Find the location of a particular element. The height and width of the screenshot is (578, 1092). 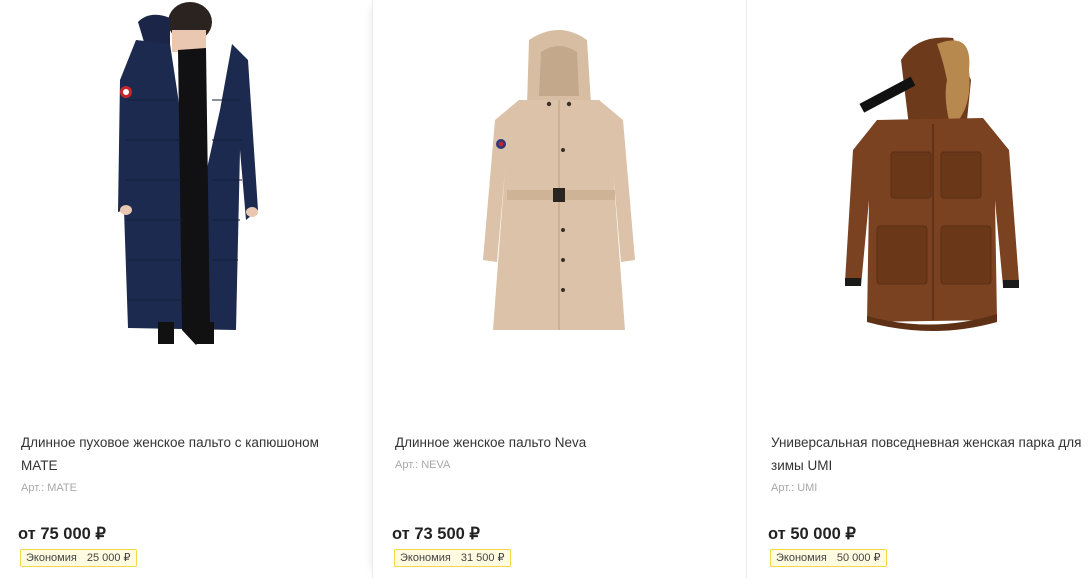

product-sku: Арт.: NEVA is located at coordinates (423, 465).